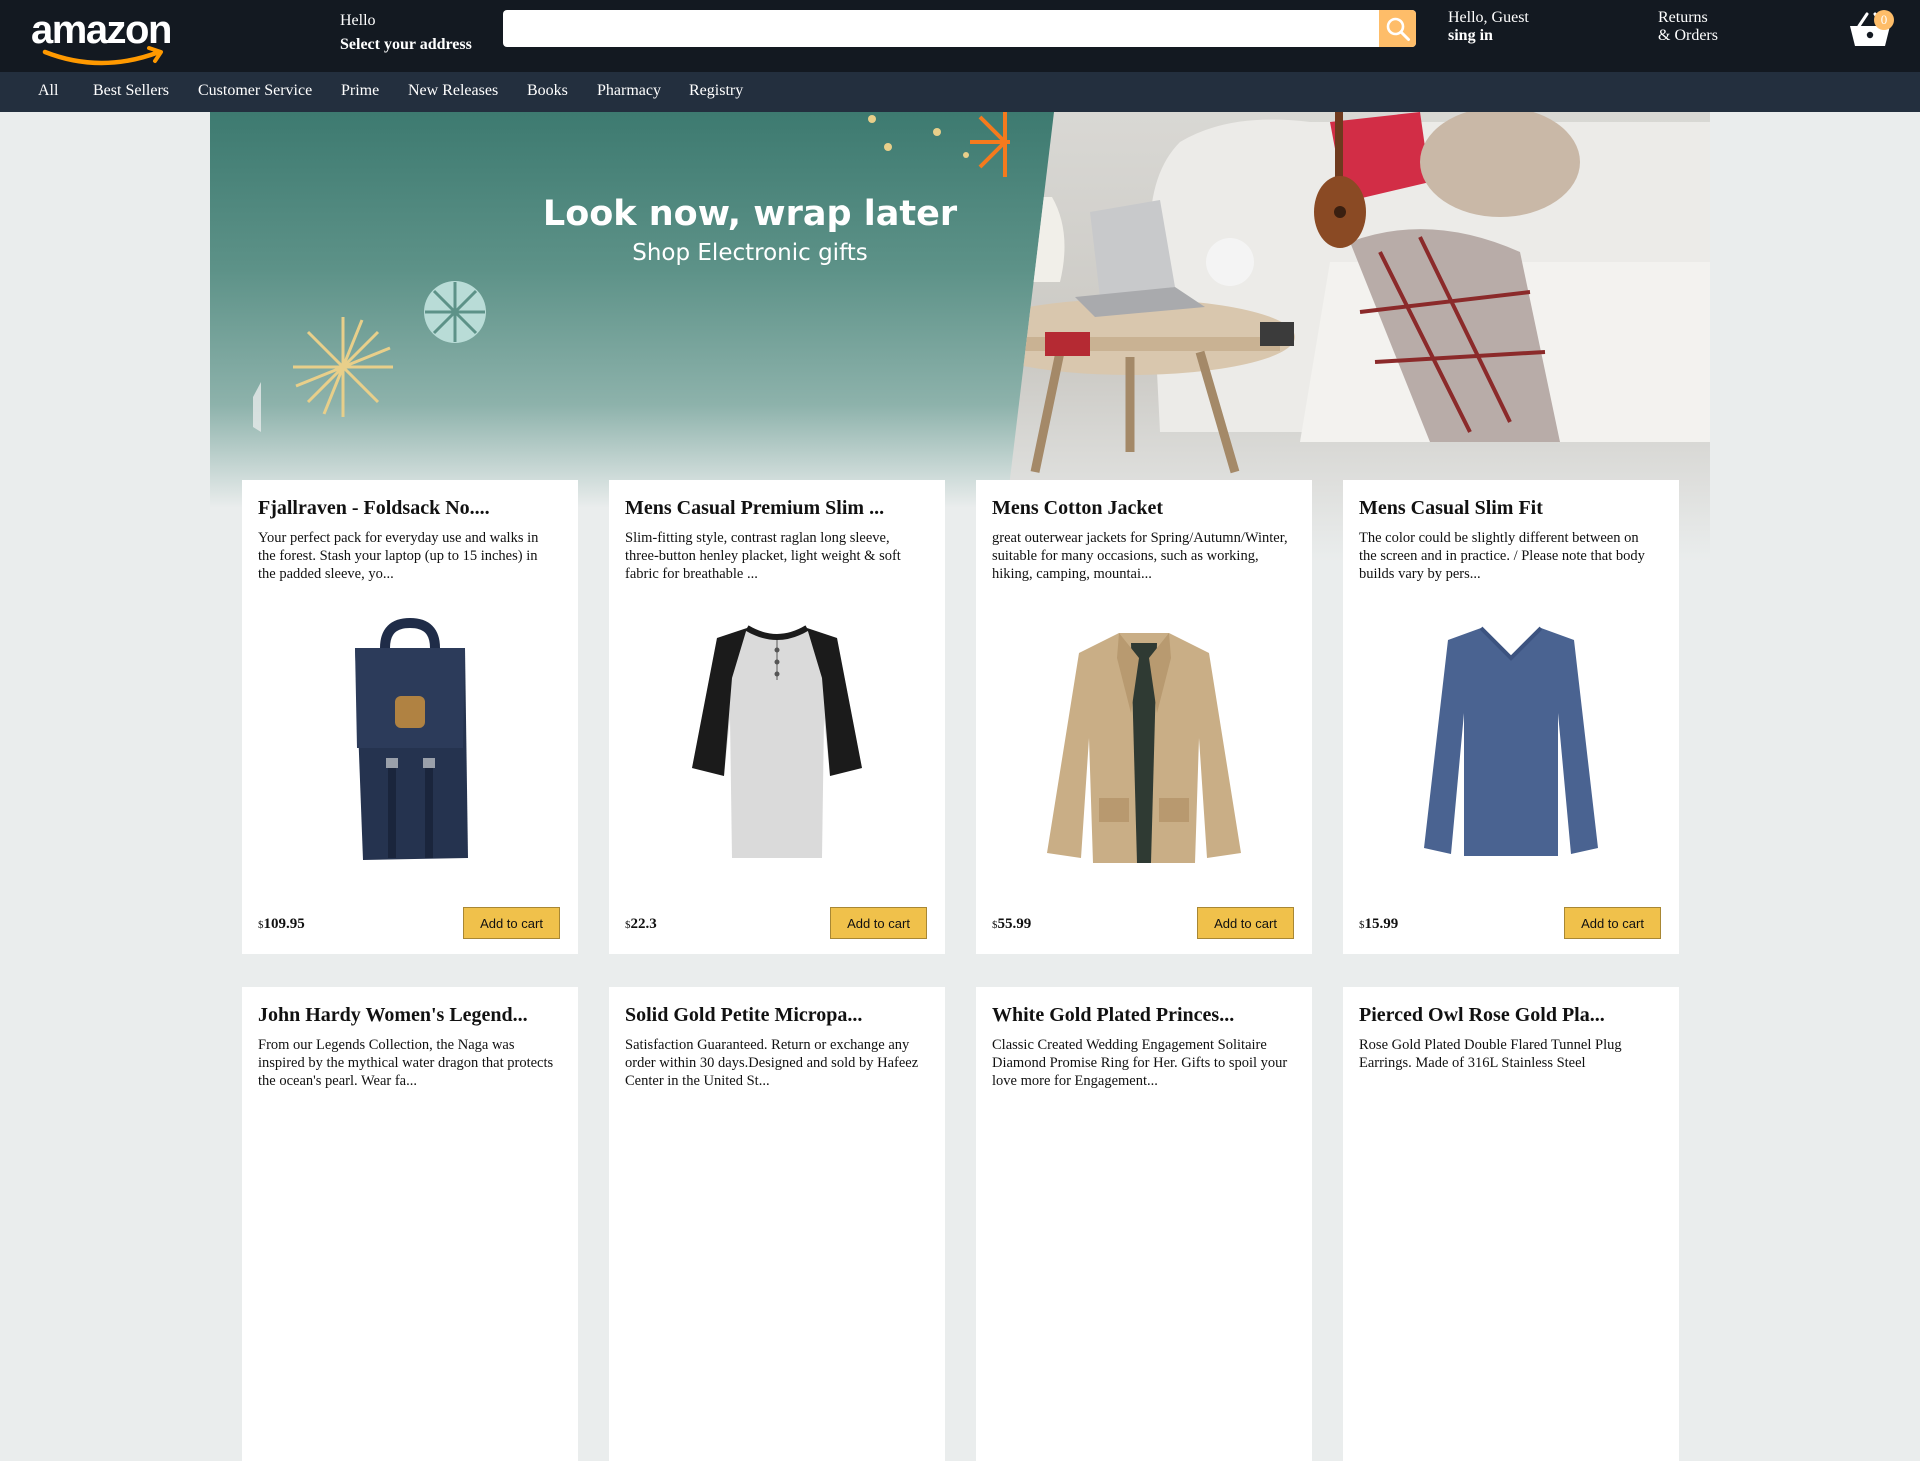  Describe the element at coordinates (48, 91) in the screenshot. I see `nav-item-all: All` at that location.